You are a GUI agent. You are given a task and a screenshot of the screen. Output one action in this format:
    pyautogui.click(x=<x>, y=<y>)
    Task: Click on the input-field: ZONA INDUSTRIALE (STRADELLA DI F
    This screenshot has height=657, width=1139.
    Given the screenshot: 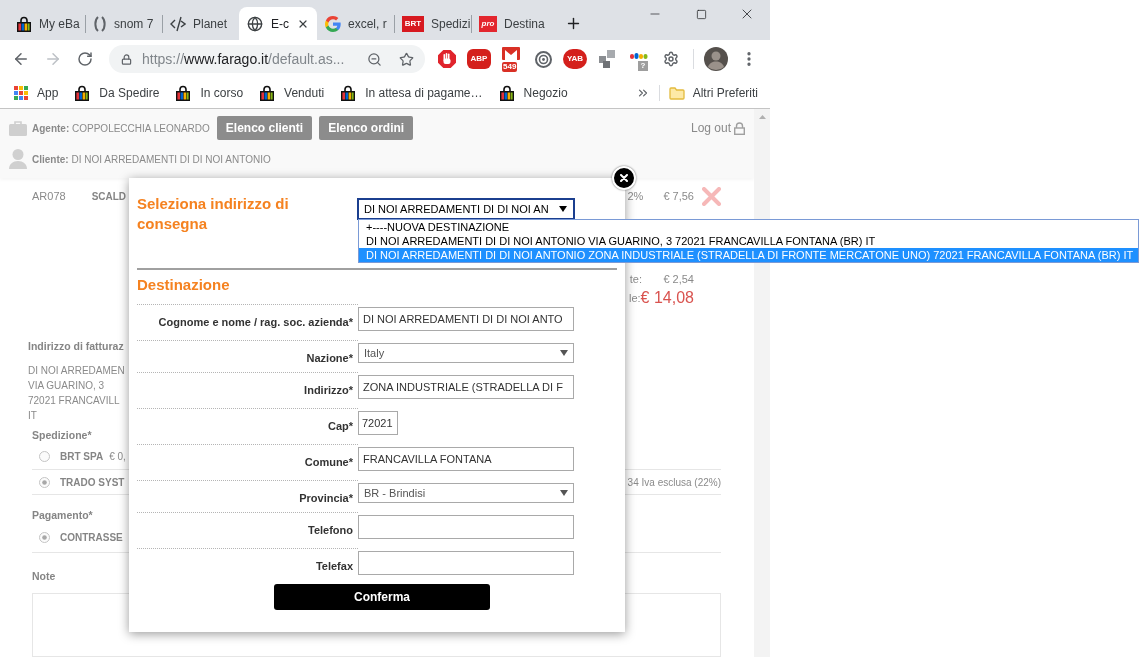 What is the action you would take?
    pyautogui.click(x=466, y=387)
    